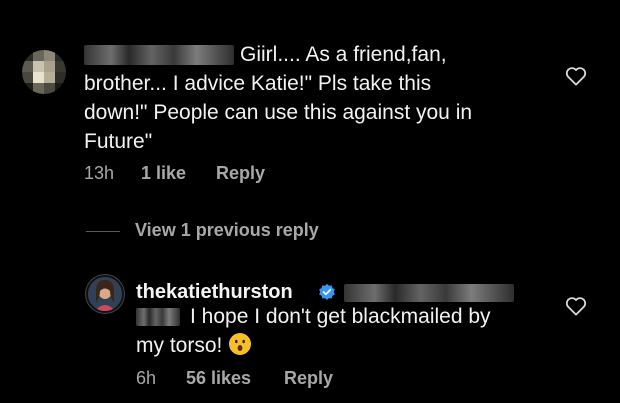  I want to click on mentioned-username-redacted, so click(429, 293).